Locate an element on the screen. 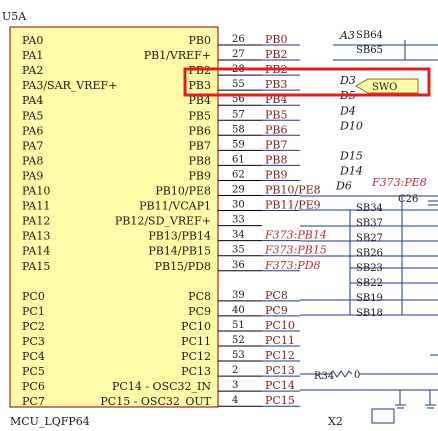  solder-bridge-label: SB64 is located at coordinates (369, 35).